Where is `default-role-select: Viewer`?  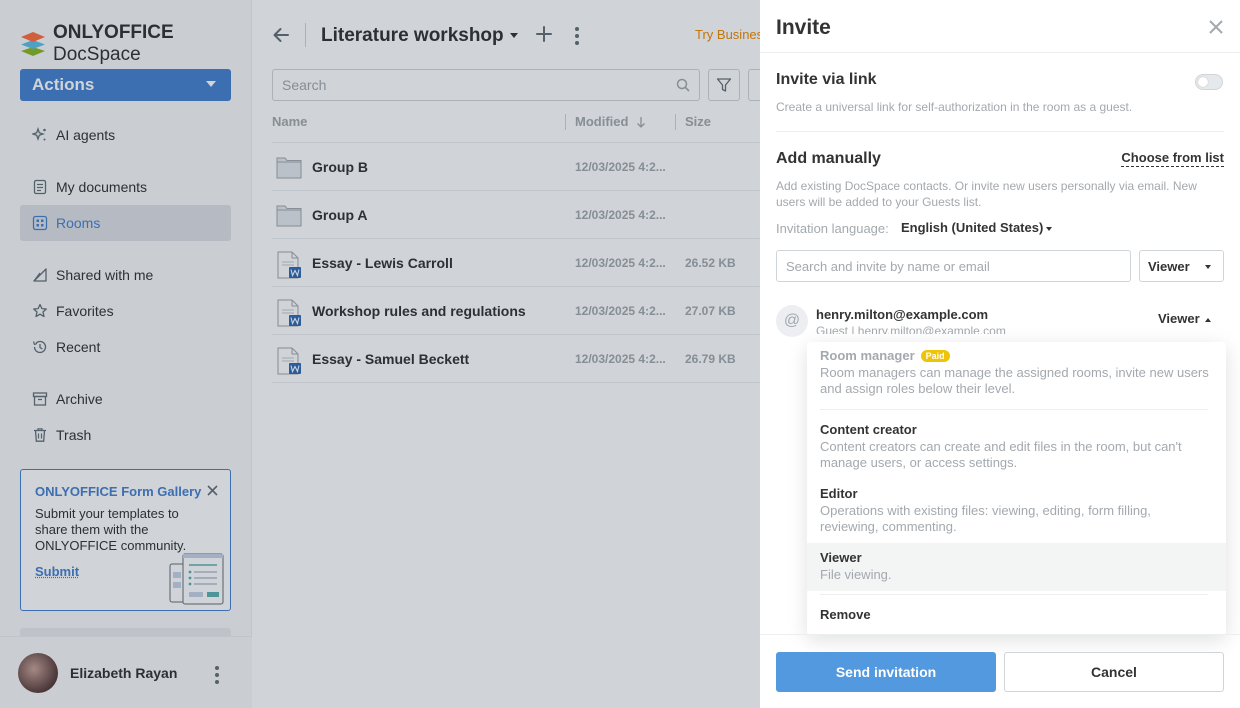
default-role-select: Viewer is located at coordinates (1181, 266).